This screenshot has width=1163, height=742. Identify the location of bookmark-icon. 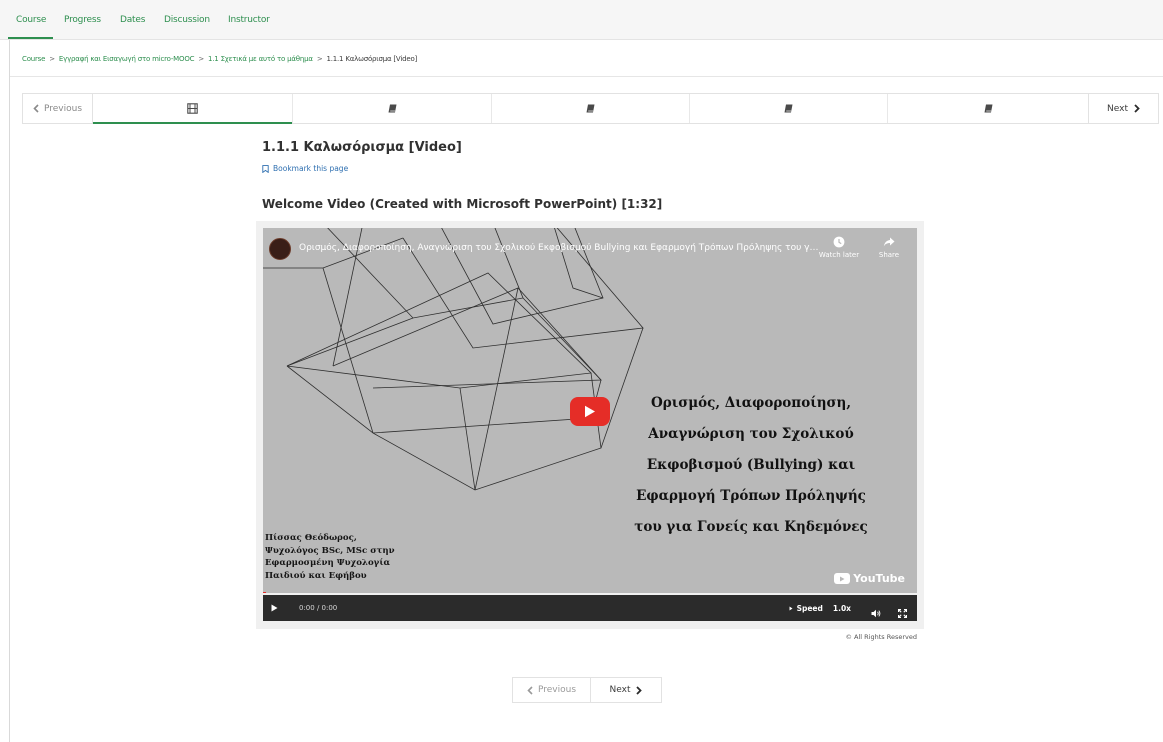
(265, 168).